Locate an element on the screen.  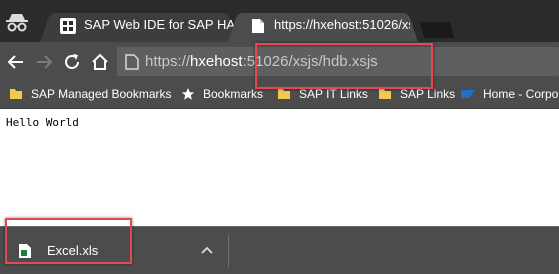
tab-sap-web-ide: SAP Web IDE for SAP HA is located at coordinates (139, 25).